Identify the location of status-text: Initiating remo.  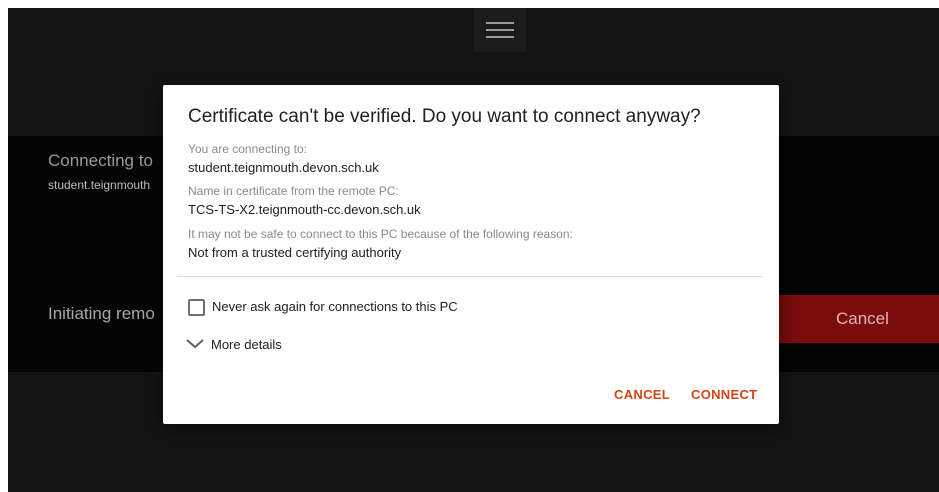
(101, 313).